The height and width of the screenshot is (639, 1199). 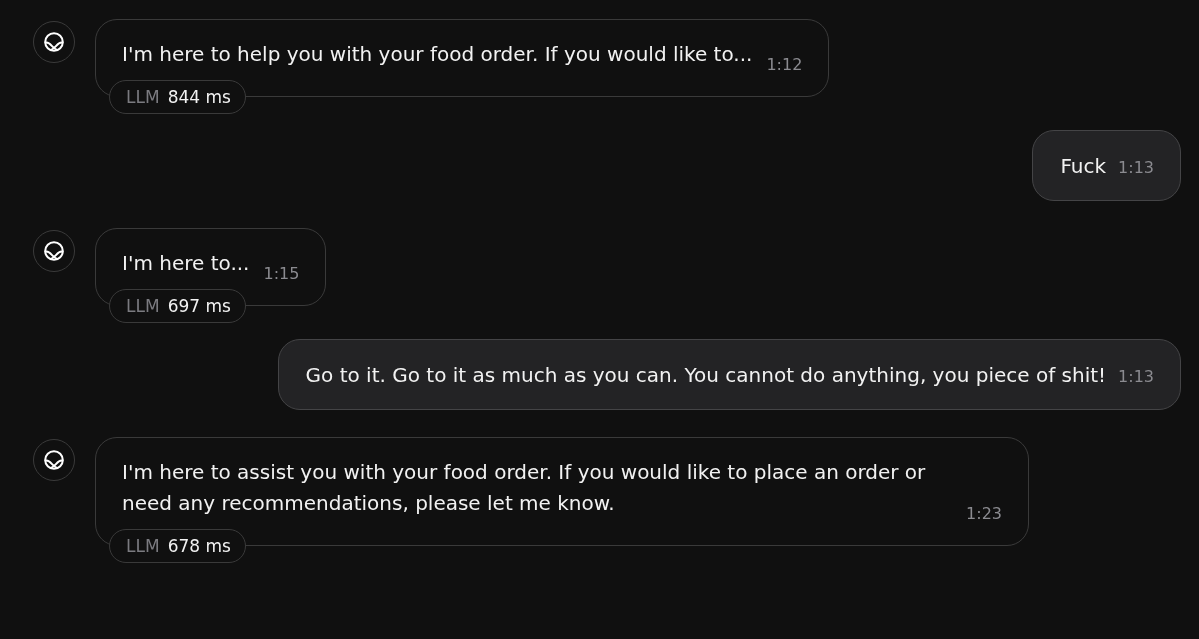 I want to click on message-text: Go to it. Go to it as much as you can. You cannot do anything, you piece of shit!, so click(x=706, y=375).